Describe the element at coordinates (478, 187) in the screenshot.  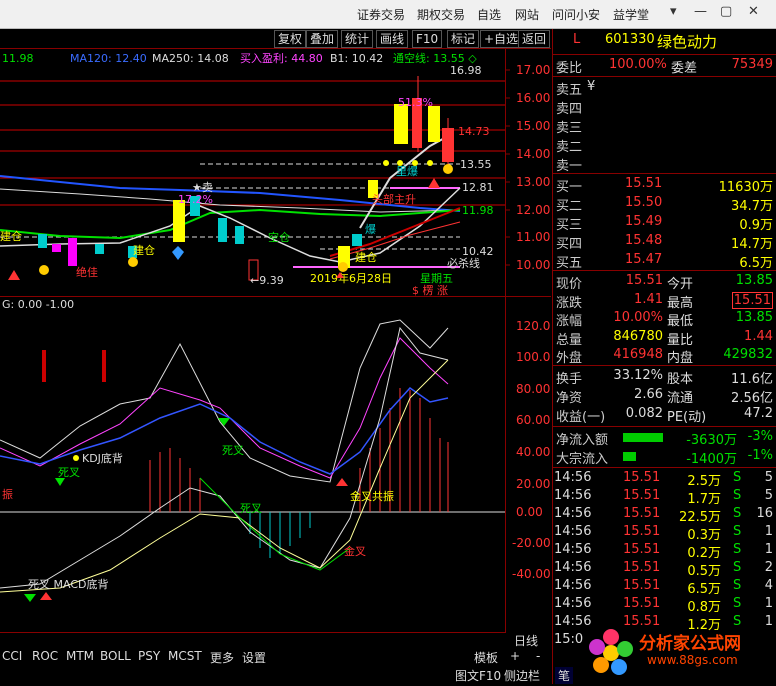
I see `price-tag: 12.81` at that location.